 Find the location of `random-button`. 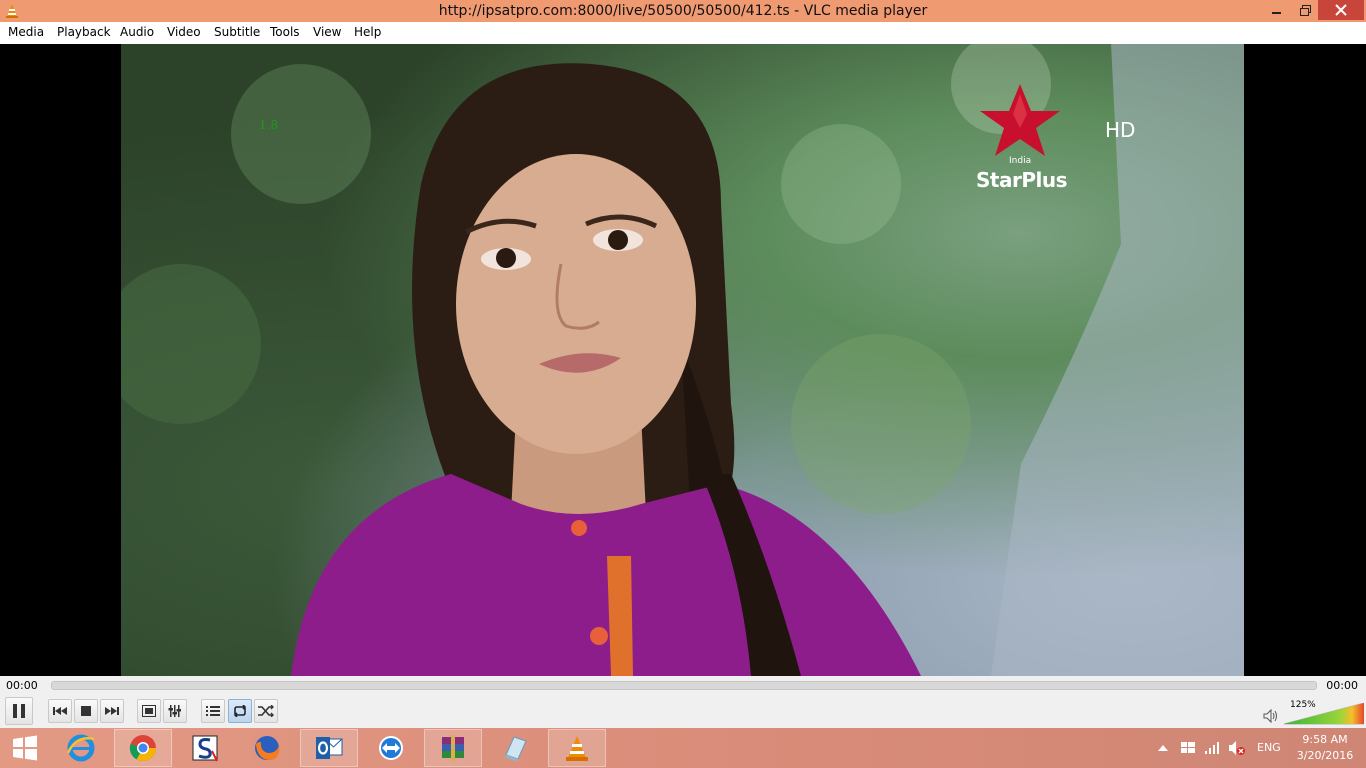

random-button is located at coordinates (266, 711).